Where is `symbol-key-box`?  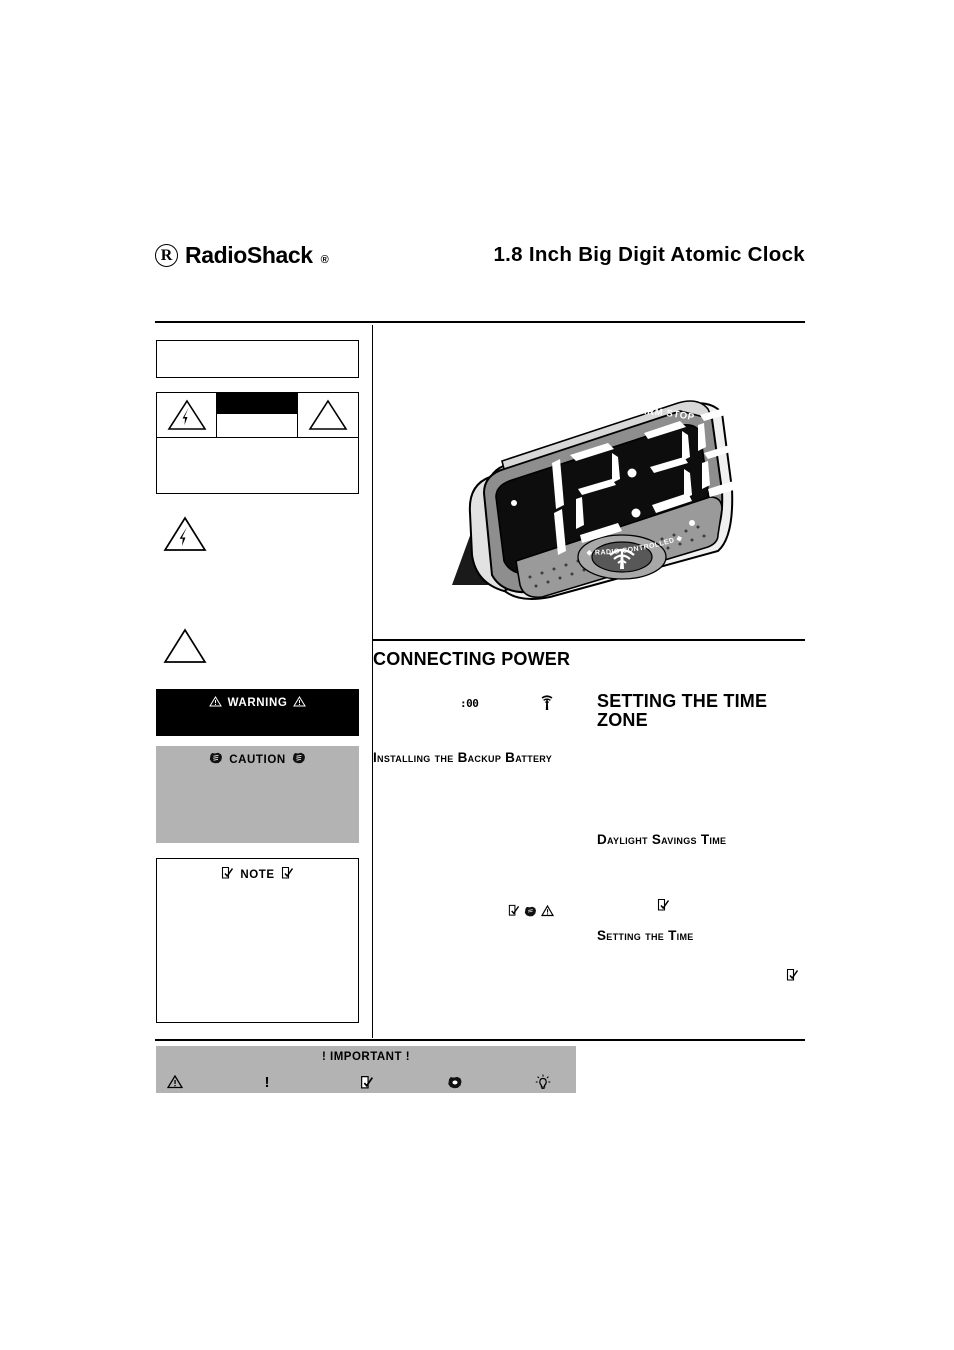 symbol-key-box is located at coordinates (257, 443).